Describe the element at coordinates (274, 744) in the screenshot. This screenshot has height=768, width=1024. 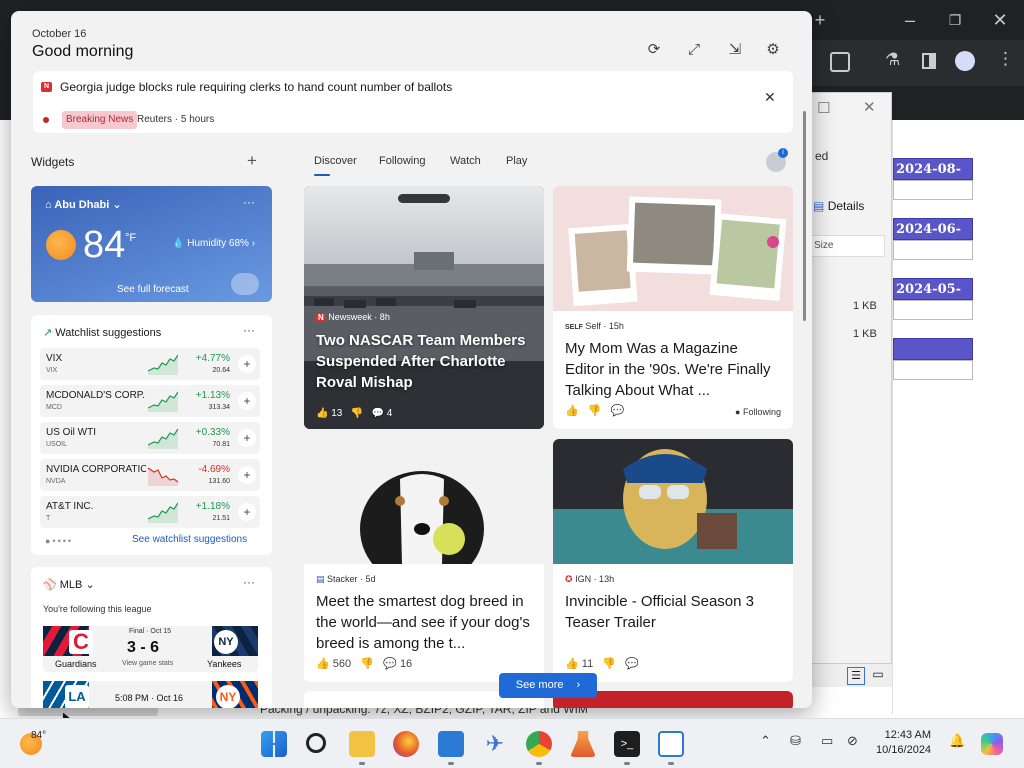
I see `start-icon` at that location.